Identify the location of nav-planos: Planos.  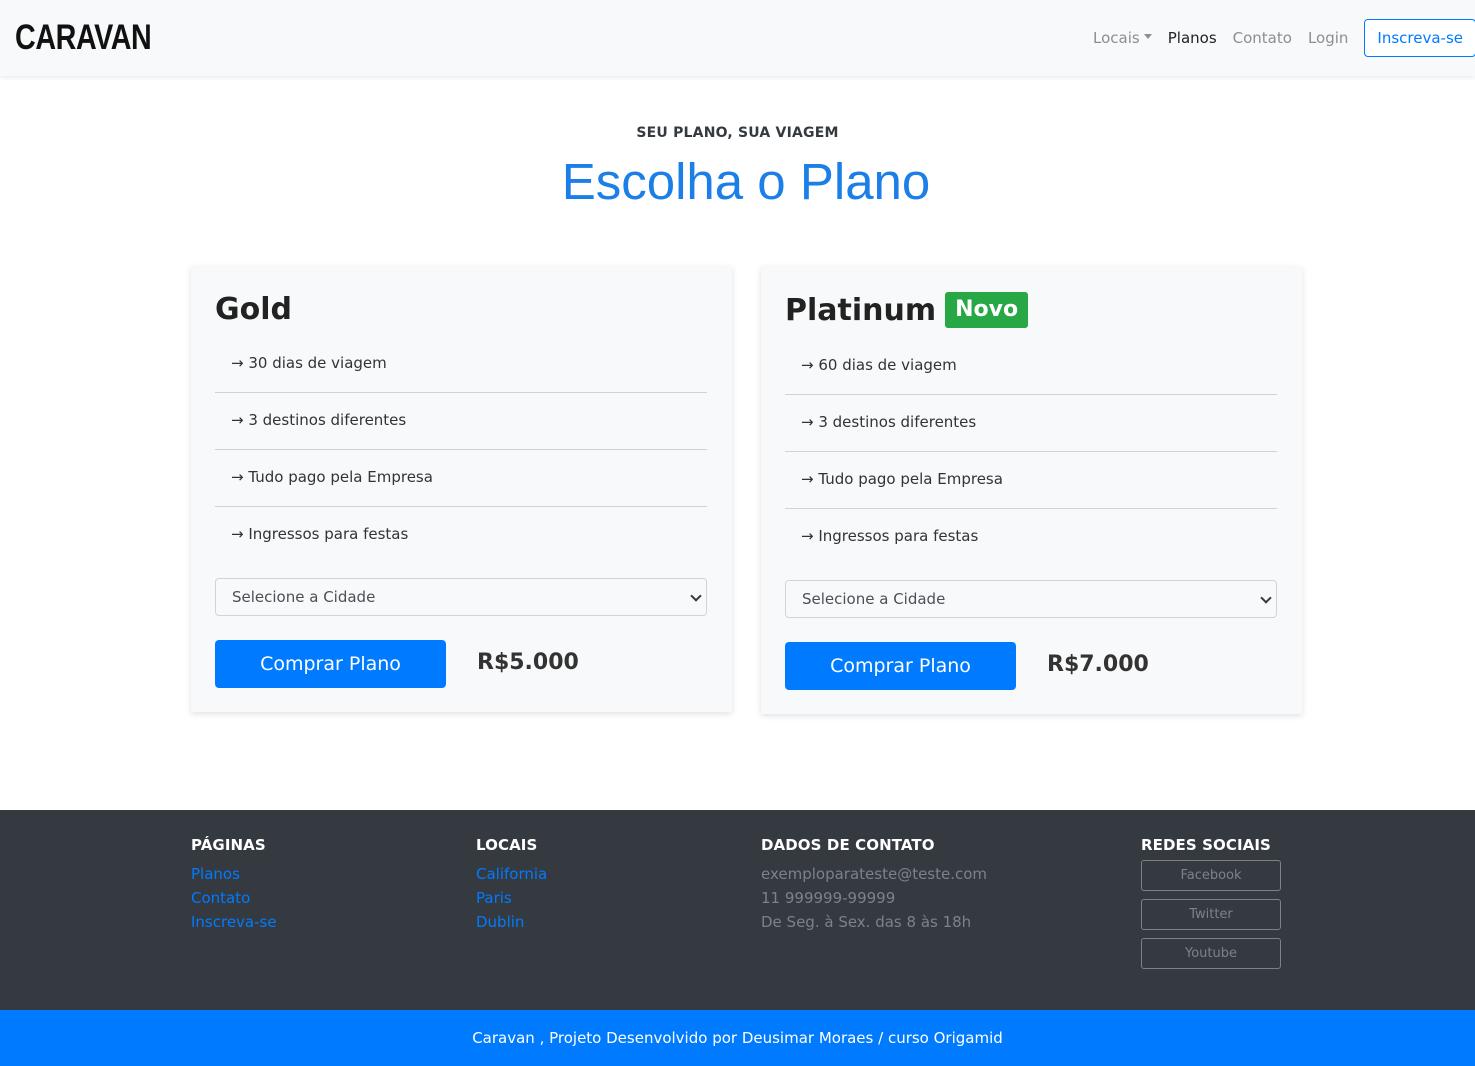
(1192, 38).